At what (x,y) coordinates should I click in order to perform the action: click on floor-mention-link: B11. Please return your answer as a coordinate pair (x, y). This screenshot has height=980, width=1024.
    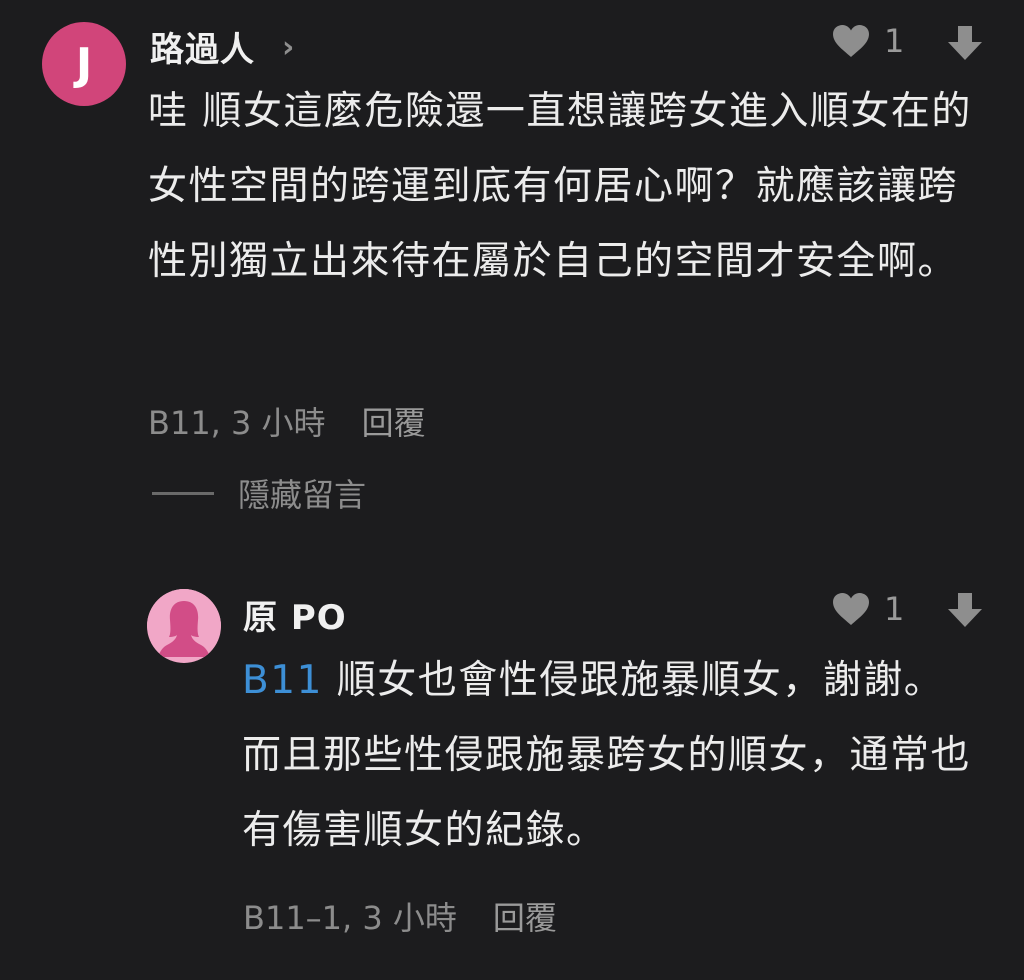
    Looking at the image, I should click on (282, 680).